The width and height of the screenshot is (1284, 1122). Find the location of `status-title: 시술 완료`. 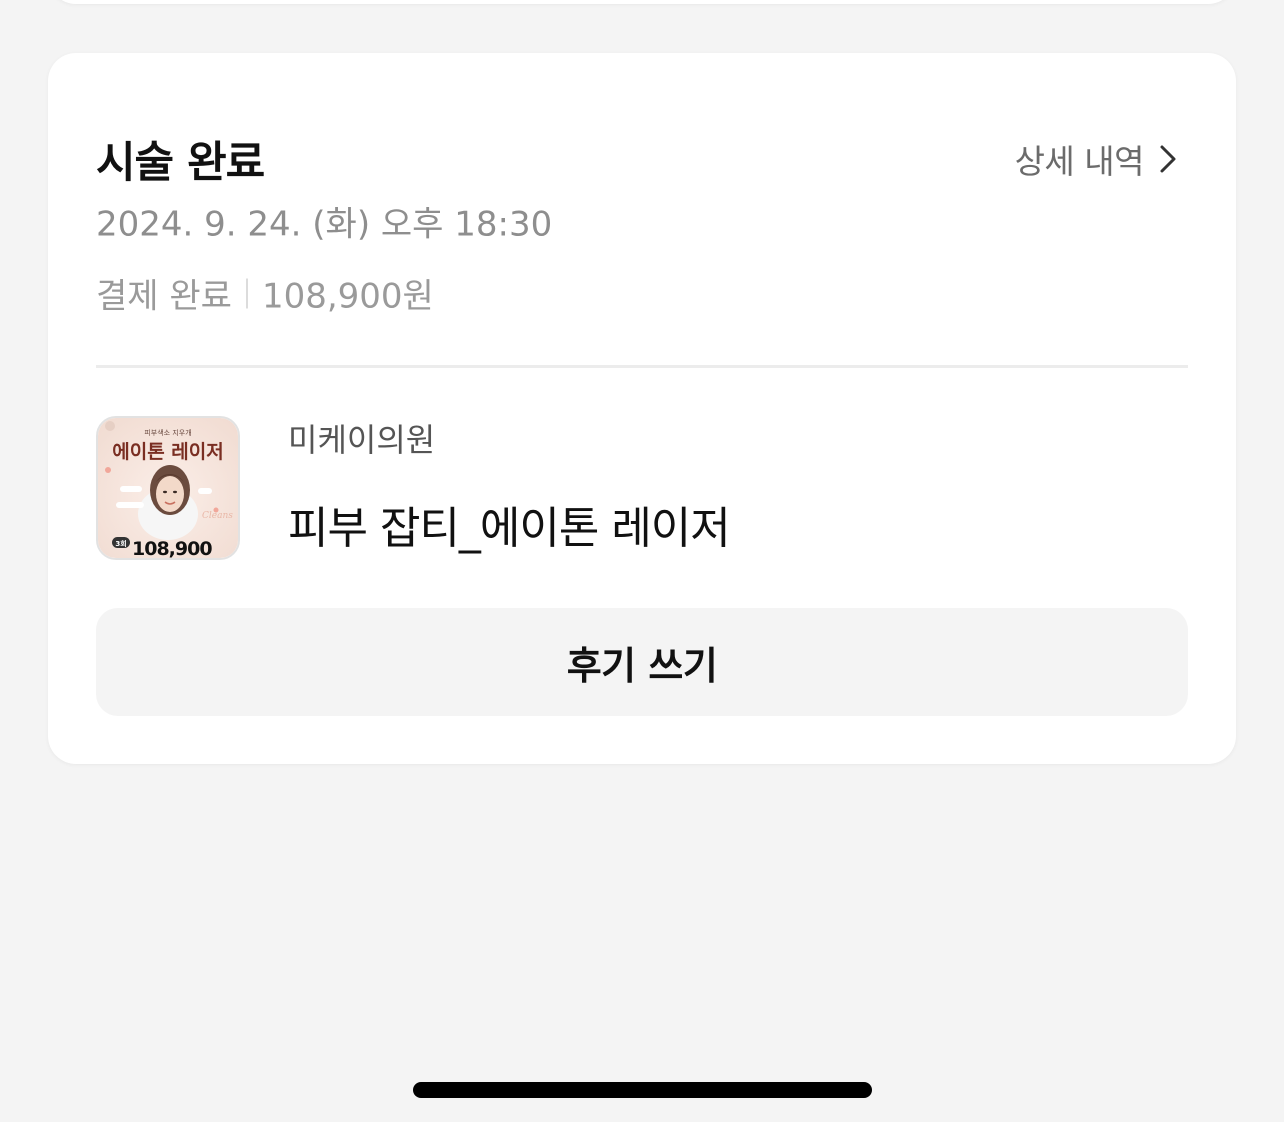

status-title: 시술 완료 is located at coordinates (180, 163).